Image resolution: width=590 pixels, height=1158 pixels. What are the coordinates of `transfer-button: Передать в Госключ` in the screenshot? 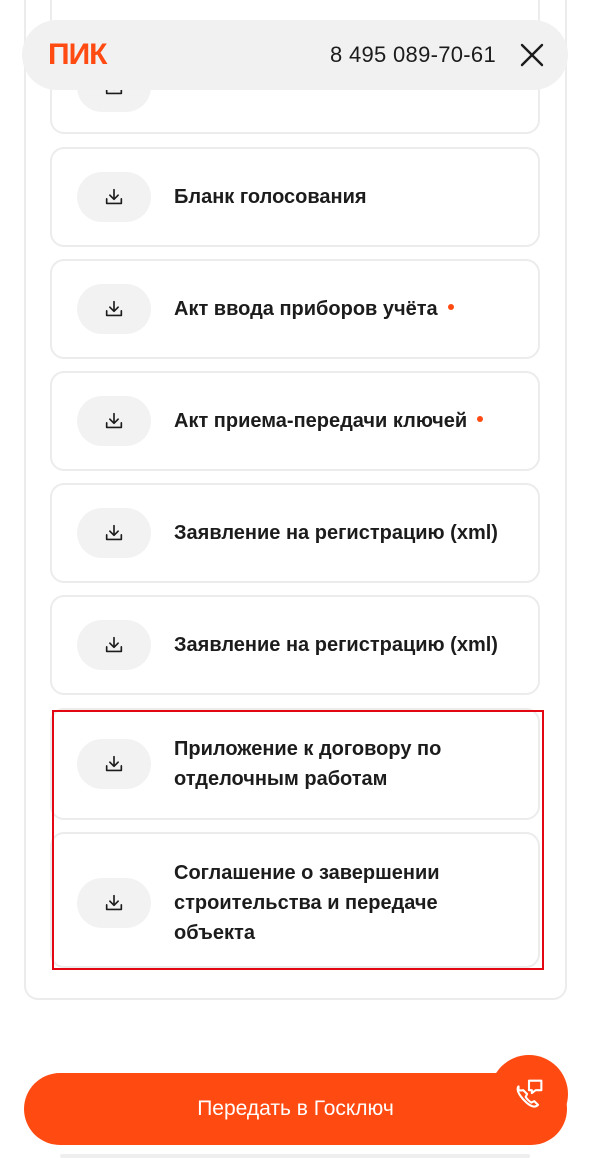 It's located at (295, 1109).